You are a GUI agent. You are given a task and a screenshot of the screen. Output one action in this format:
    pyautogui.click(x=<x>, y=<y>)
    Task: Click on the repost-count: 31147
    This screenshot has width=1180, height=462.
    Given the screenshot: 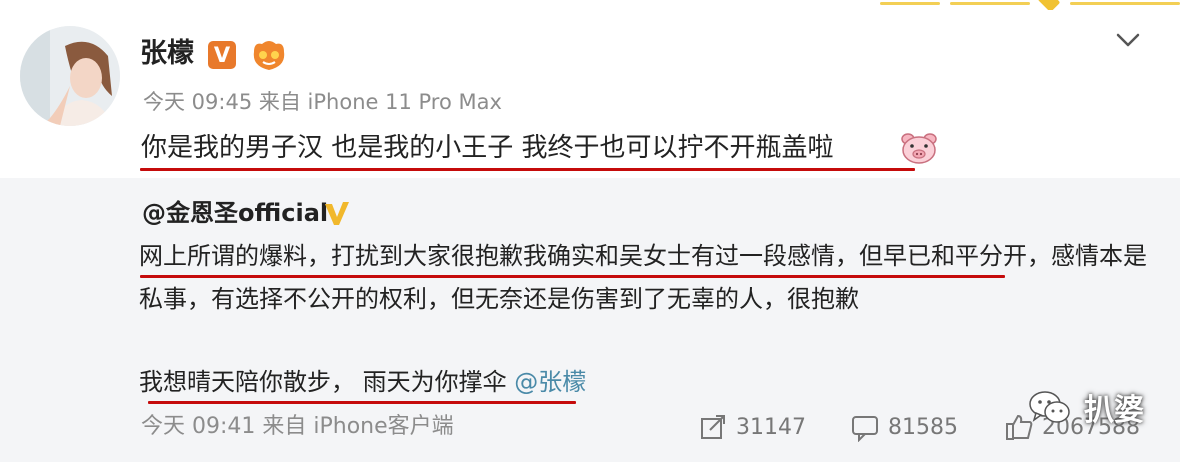 What is the action you would take?
    pyautogui.click(x=771, y=427)
    